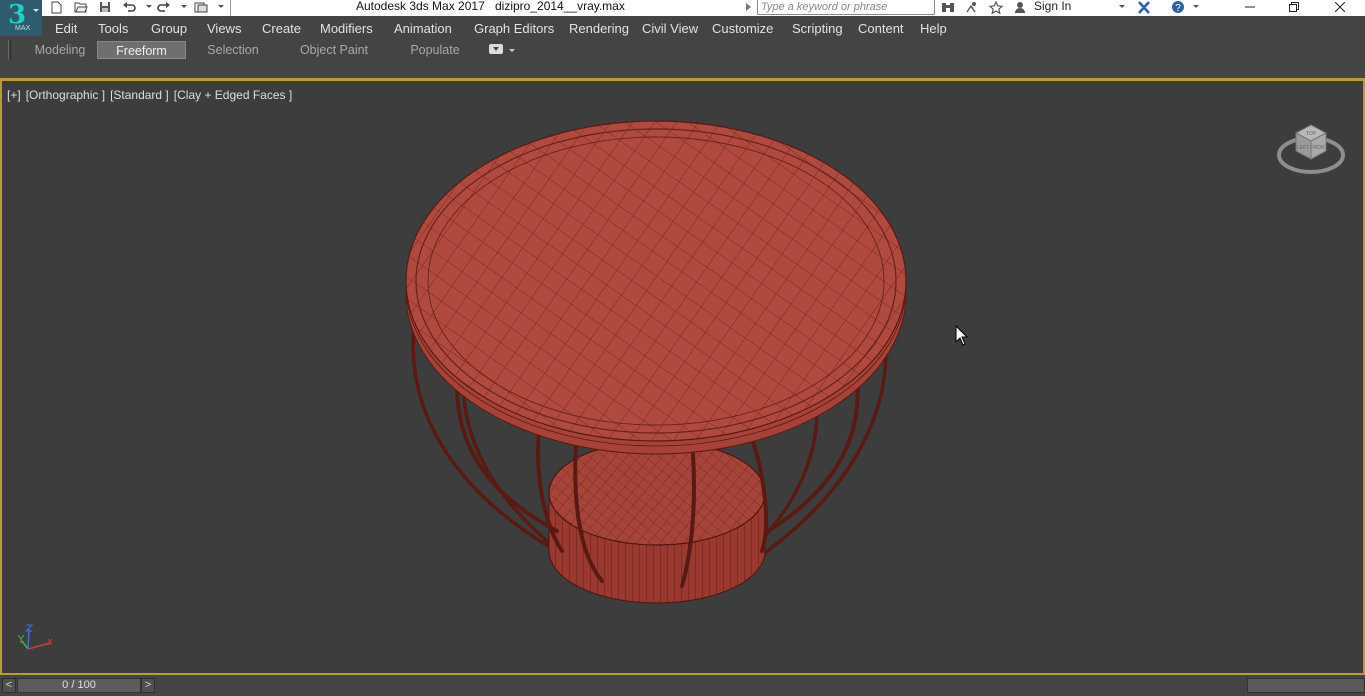 The width and height of the screenshot is (1365, 696). Describe the element at coordinates (57, 7) in the screenshot. I see `new-file-icon` at that location.